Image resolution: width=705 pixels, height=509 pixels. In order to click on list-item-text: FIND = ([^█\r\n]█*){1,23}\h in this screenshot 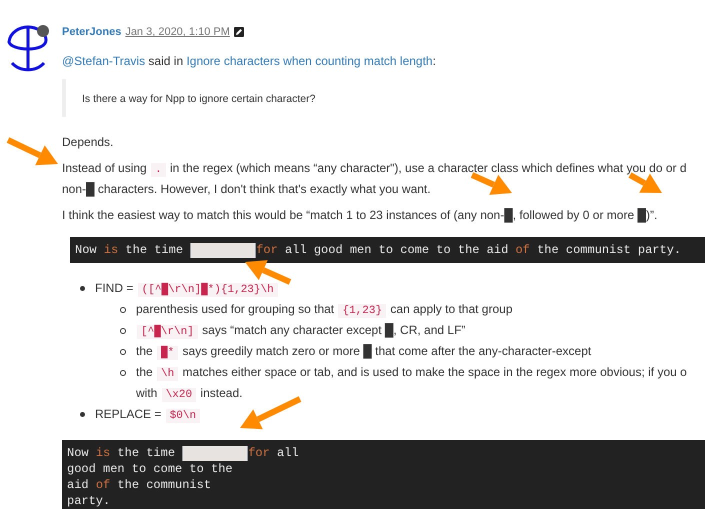, I will do `click(187, 289)`.